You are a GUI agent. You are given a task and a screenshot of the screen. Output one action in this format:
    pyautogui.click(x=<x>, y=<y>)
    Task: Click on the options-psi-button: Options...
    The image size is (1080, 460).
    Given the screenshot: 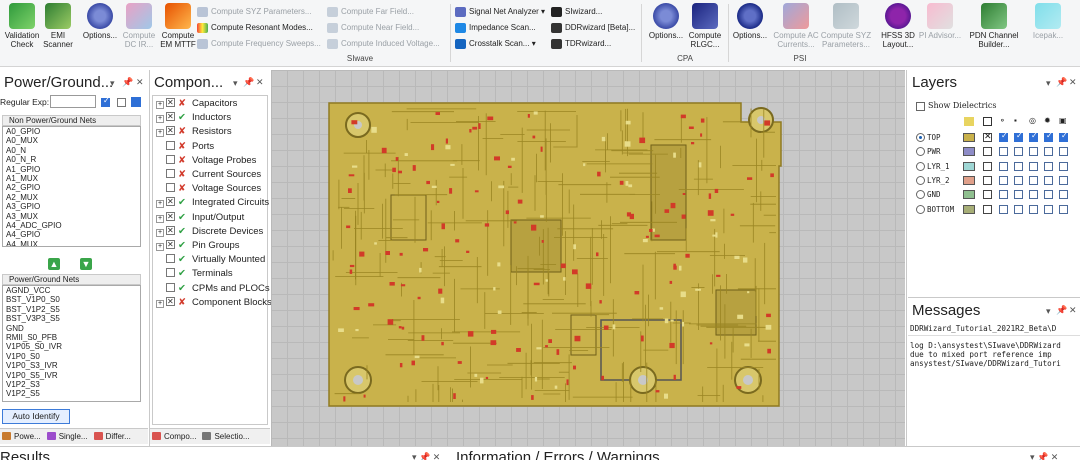 What is the action you would take?
    pyautogui.click(x=750, y=21)
    